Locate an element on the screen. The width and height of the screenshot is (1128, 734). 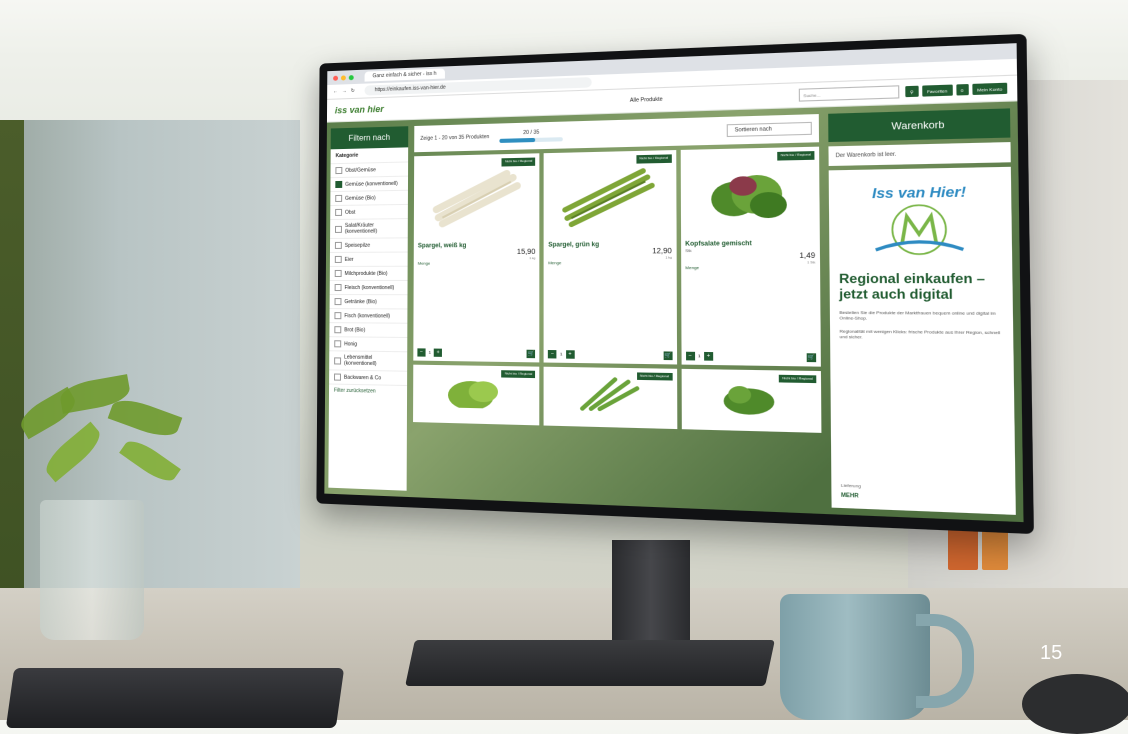
filter-item: Lebensmittel (konventionell) is located at coordinates (368, 360).